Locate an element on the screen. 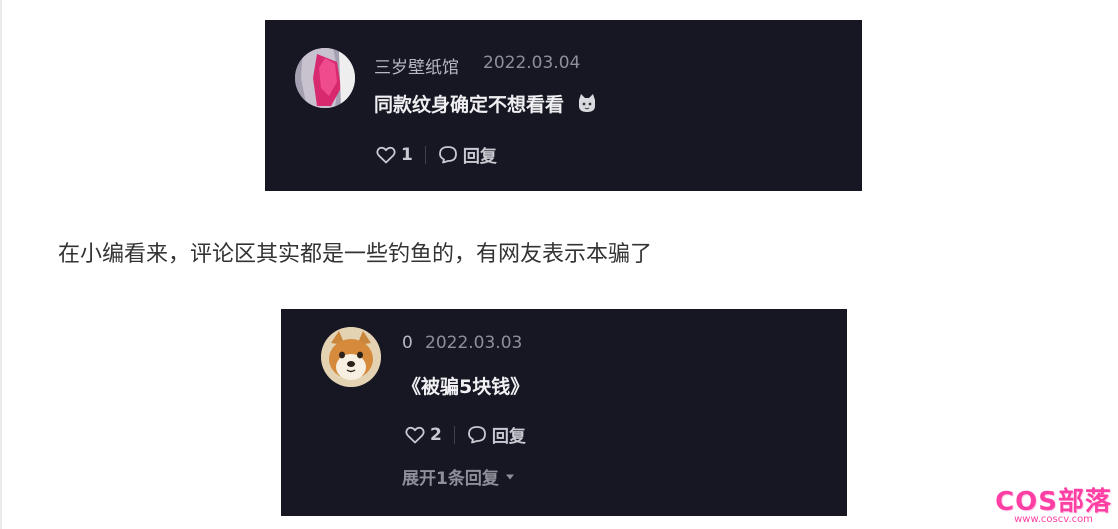  article-paragraph: 在小编看来，评论区其实都是一些钓鱼的，有网友表示本骗了 is located at coordinates (355, 254).